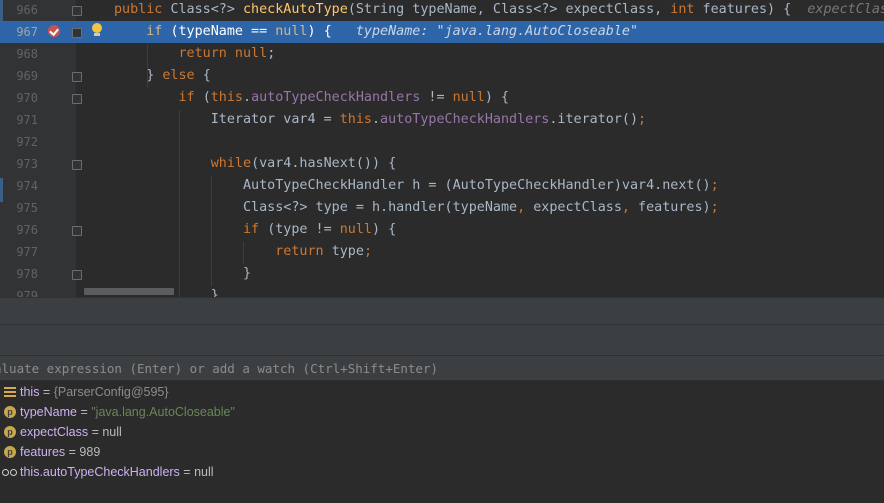 The height and width of the screenshot is (503, 884). I want to click on code-token: features), so click(674, 207).